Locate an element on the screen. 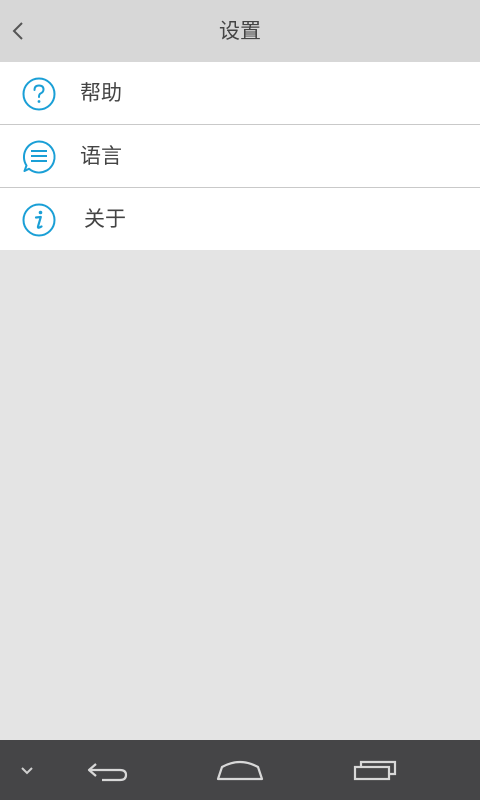 This screenshot has height=800, width=480. language-bubble-icon is located at coordinates (39, 157).